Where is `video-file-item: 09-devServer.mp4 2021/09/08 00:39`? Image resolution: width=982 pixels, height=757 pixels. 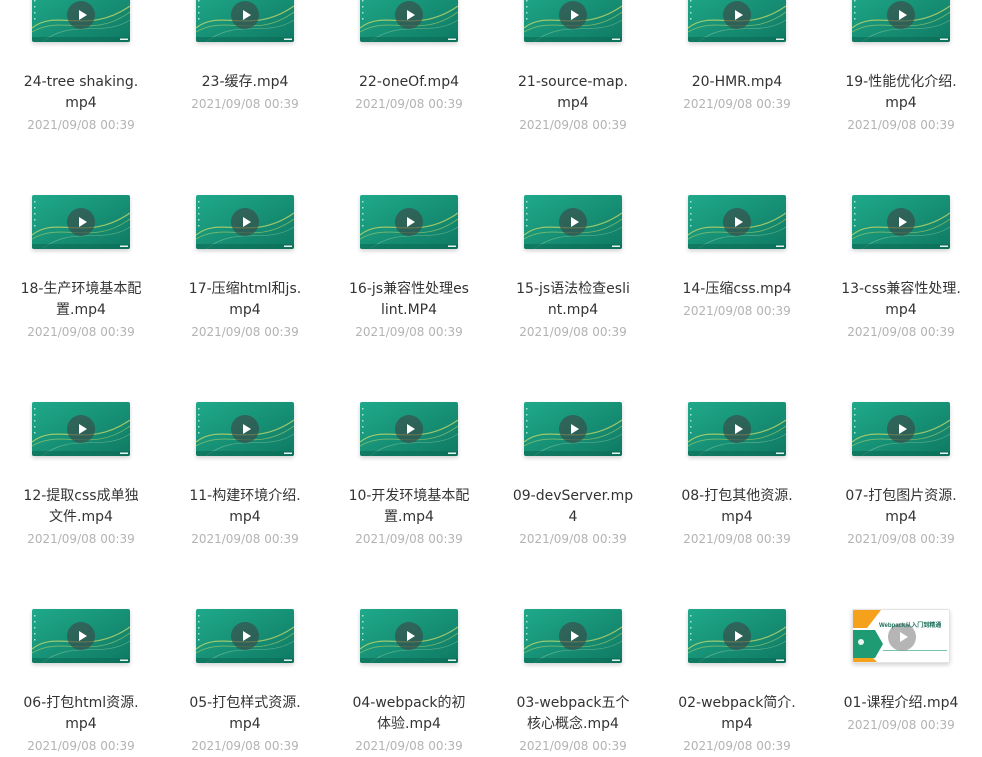 video-file-item: 09-devServer.mp4 2021/09/08 00:39 is located at coordinates (573, 476).